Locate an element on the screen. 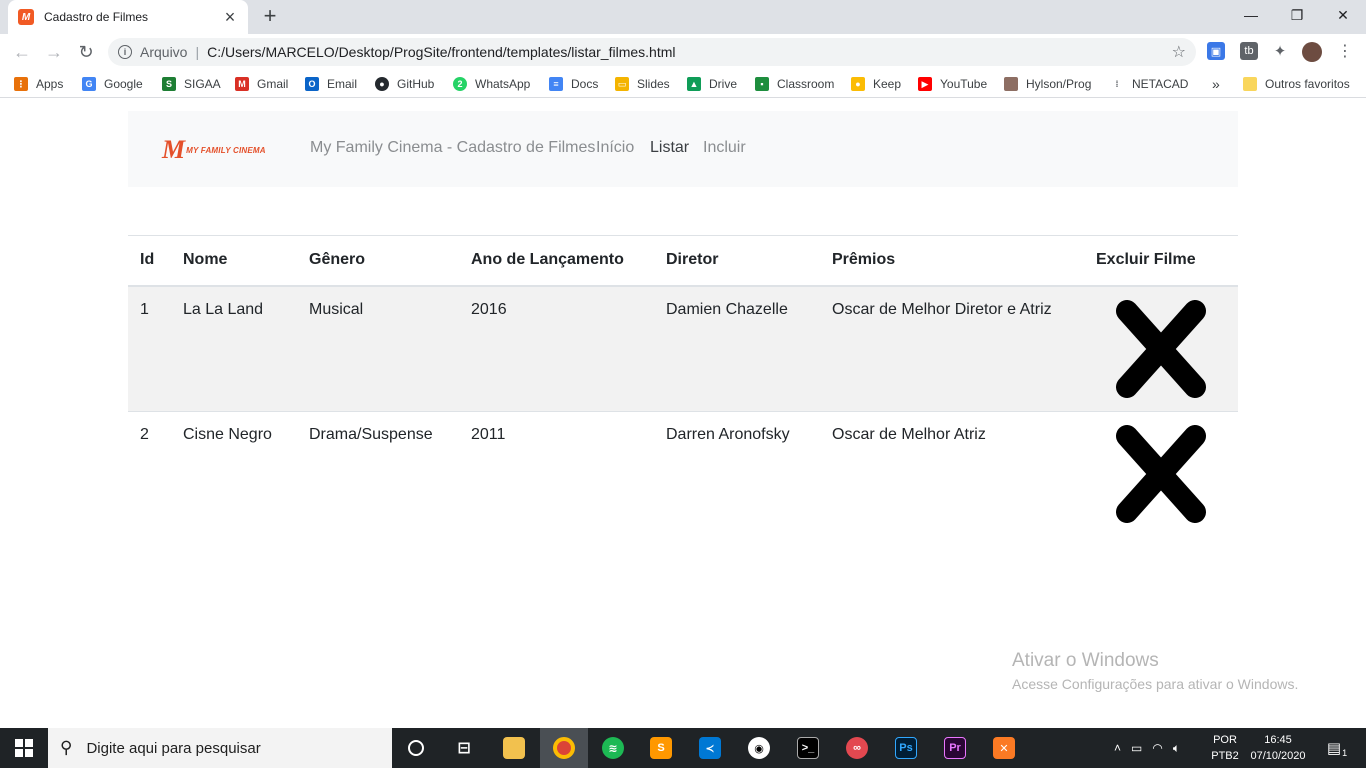  bookmark-email: O Email is located at coordinates (331, 84).